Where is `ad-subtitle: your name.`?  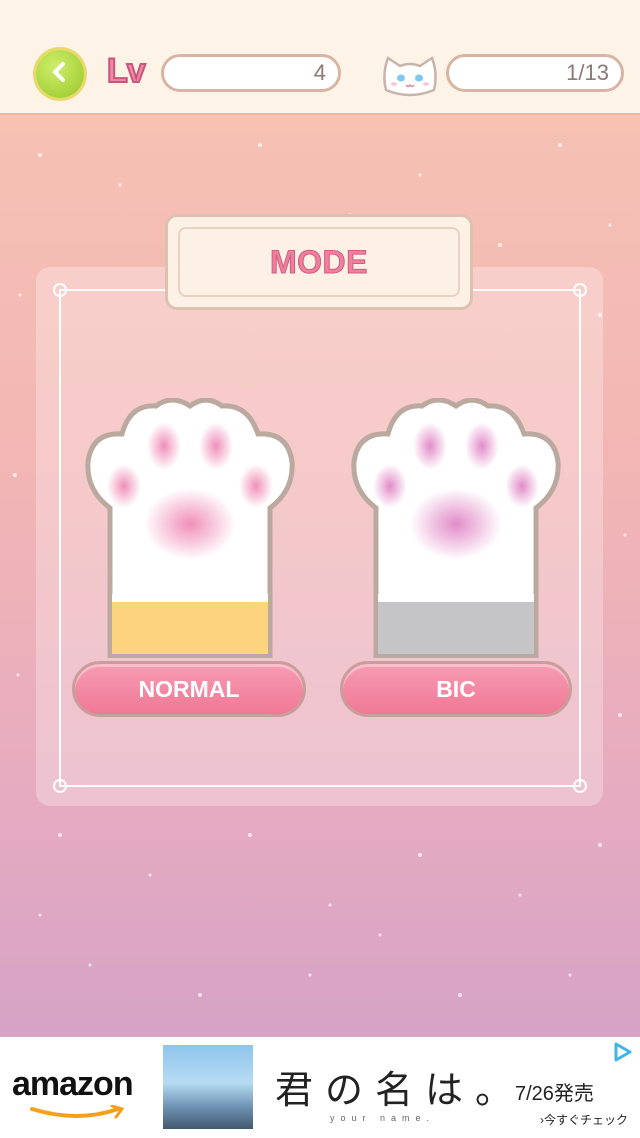
ad-subtitle: your name. is located at coordinates (383, 1118).